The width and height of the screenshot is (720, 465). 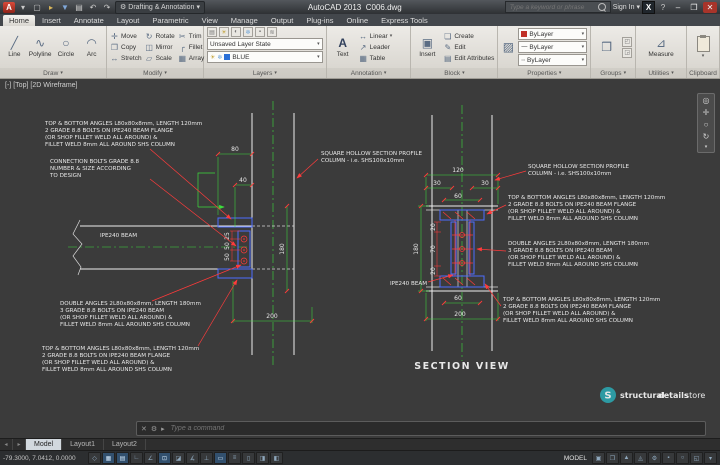 I want to click on command-line: ✕ ⚙ ▸, so click(x=421, y=428).